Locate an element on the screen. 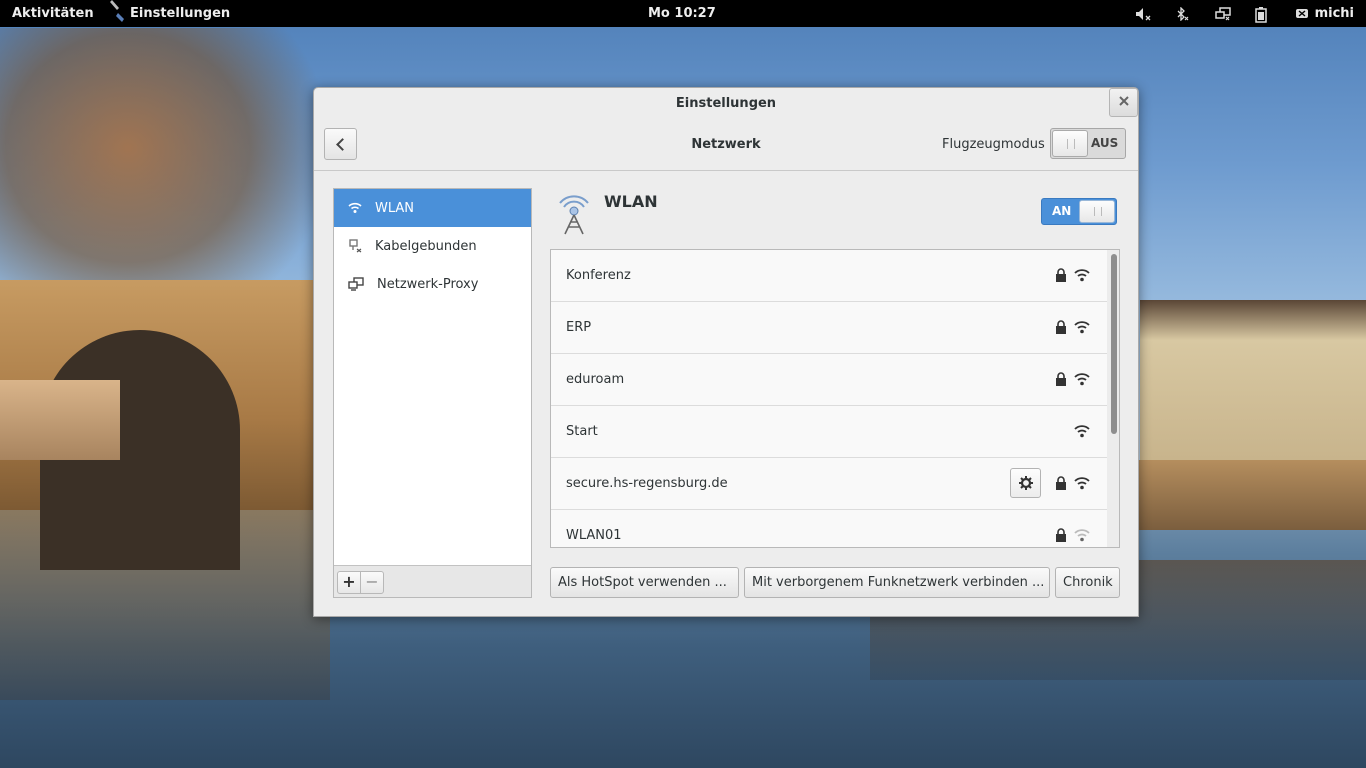  activities-button: Aktivitäten is located at coordinates (53, 13).